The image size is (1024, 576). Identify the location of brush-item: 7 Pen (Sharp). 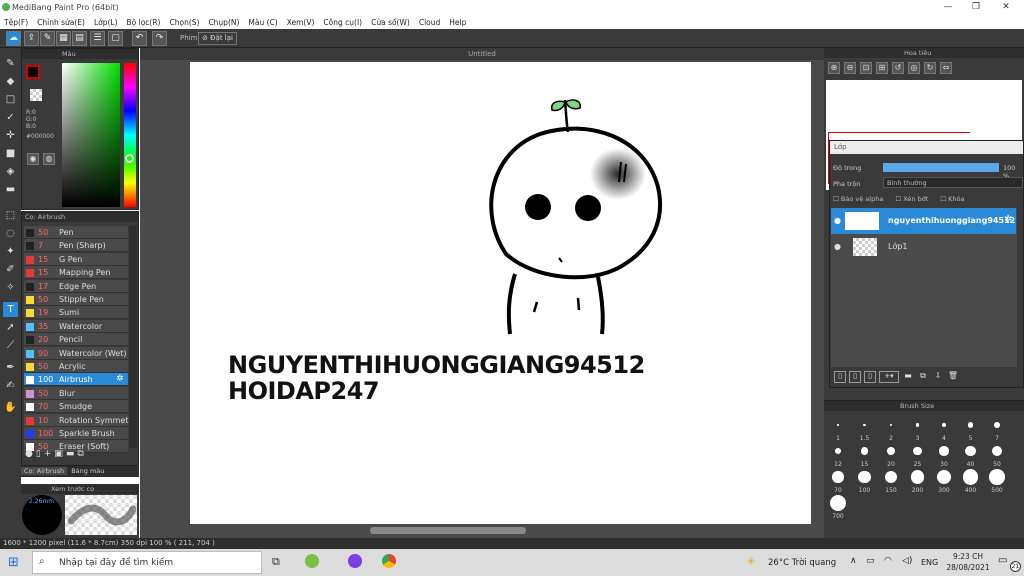
(76, 246).